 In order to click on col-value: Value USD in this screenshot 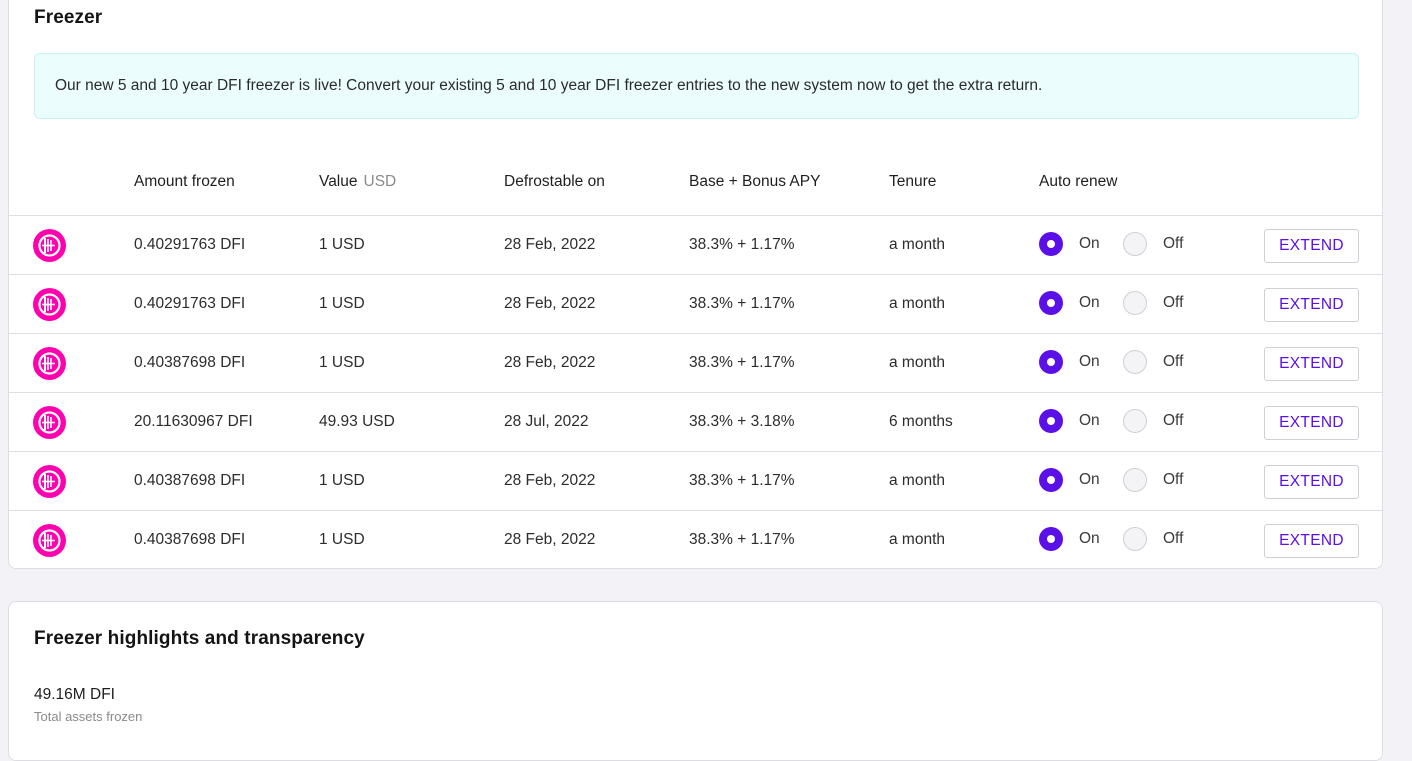, I will do `click(357, 182)`.